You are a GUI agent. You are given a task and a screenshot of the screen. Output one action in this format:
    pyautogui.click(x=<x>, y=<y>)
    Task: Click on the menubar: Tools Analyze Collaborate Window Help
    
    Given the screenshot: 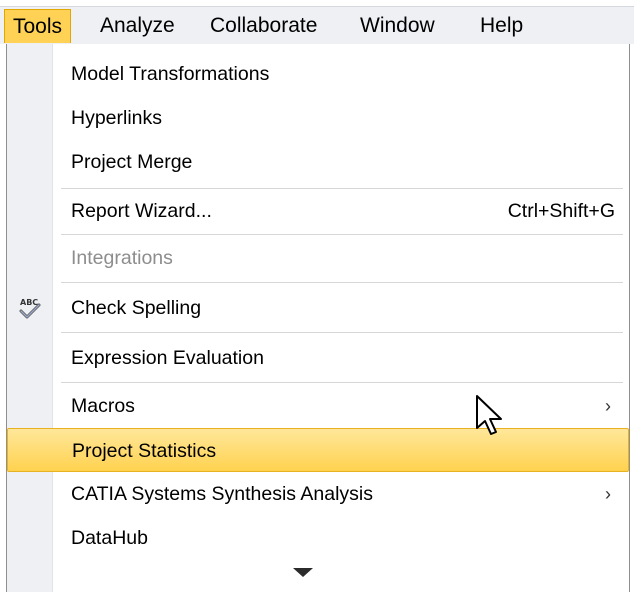 What is the action you would take?
    pyautogui.click(x=317, y=25)
    